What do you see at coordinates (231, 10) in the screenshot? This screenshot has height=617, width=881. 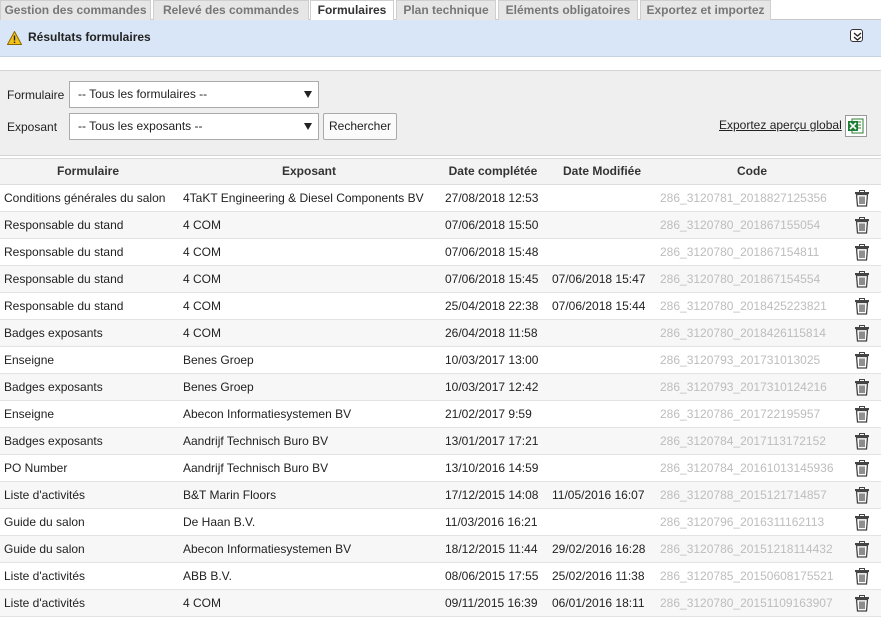 I see `tab-releve-commandes: Relevé des commandes` at bounding box center [231, 10].